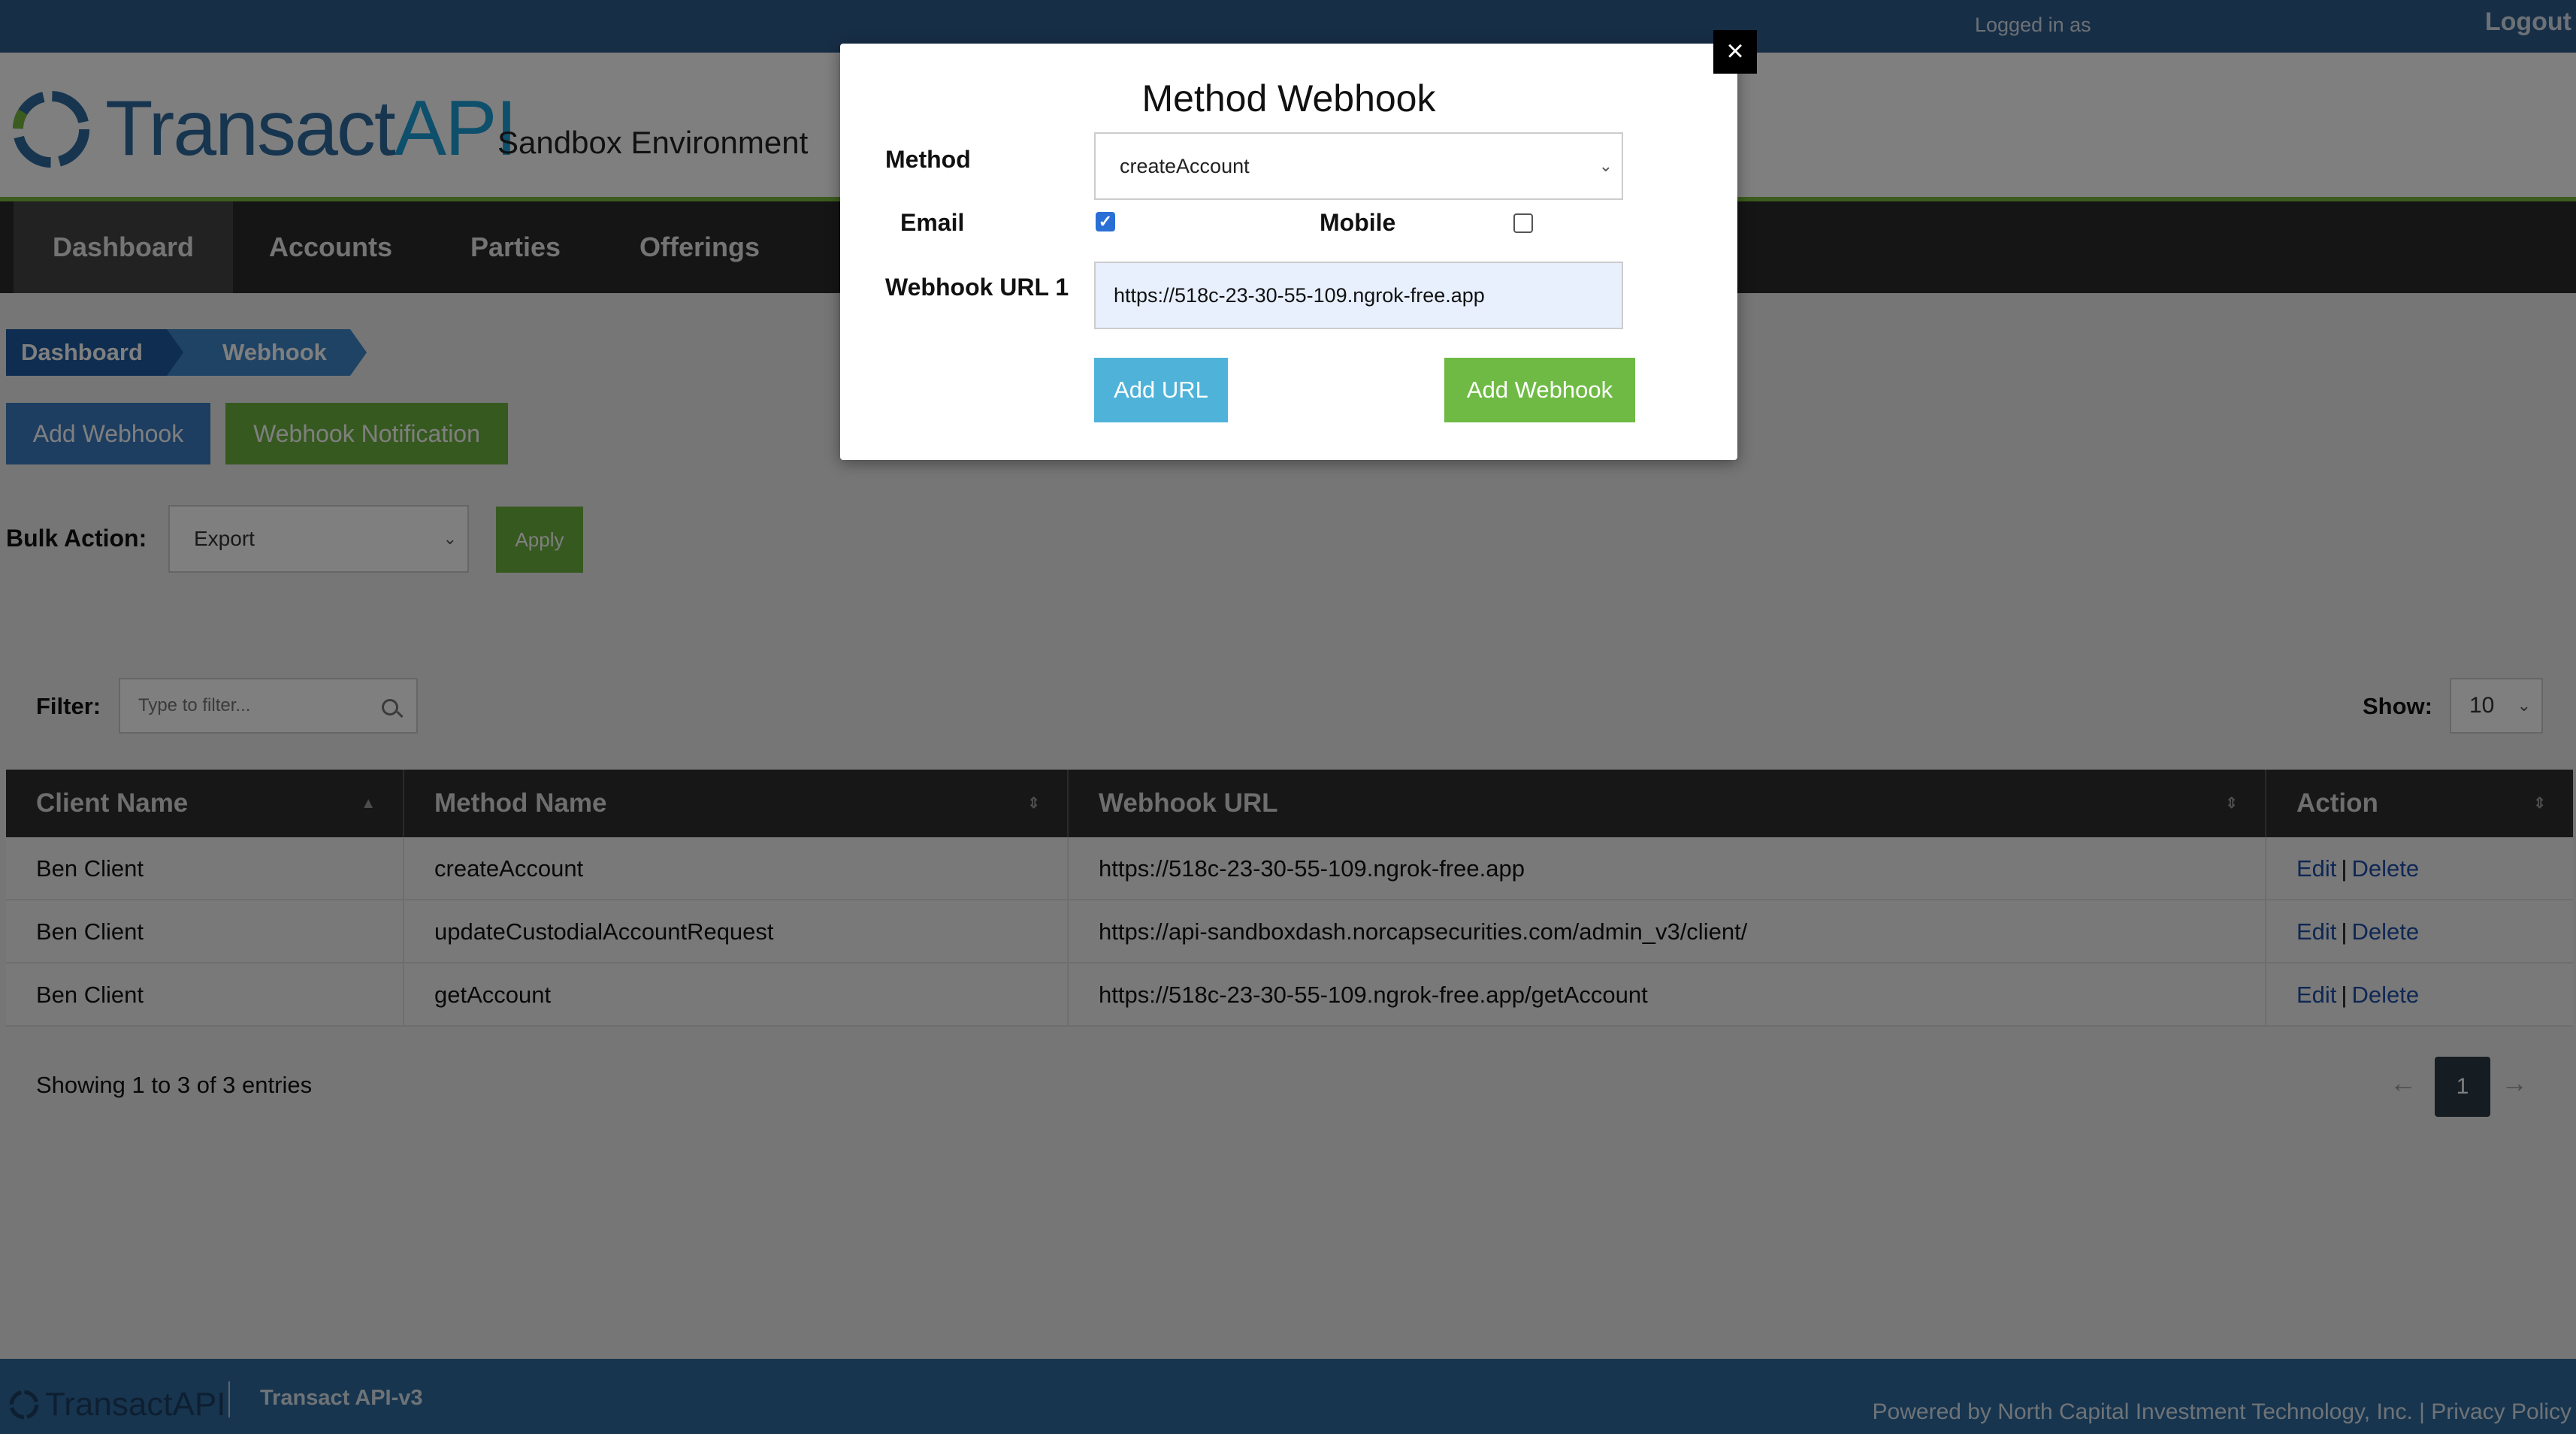 The height and width of the screenshot is (1434, 2576). I want to click on close-icon: ×, so click(1735, 52).